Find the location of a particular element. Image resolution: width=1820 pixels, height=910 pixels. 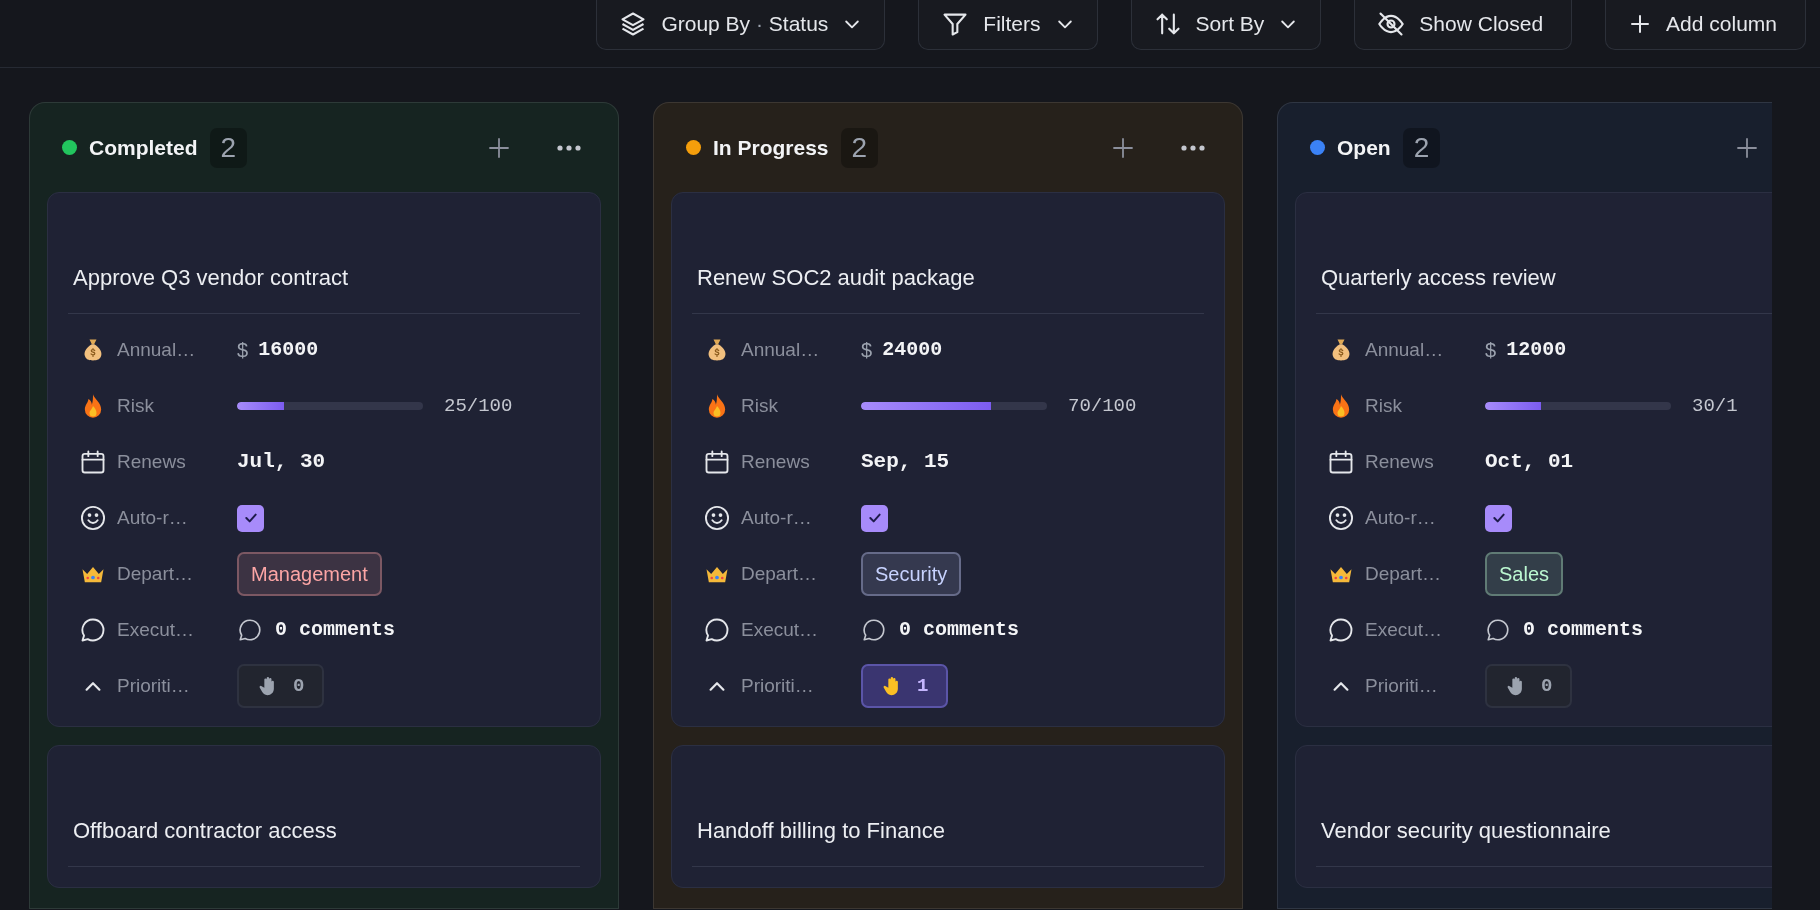

risk-reading: 70/100 is located at coordinates (1102, 406).